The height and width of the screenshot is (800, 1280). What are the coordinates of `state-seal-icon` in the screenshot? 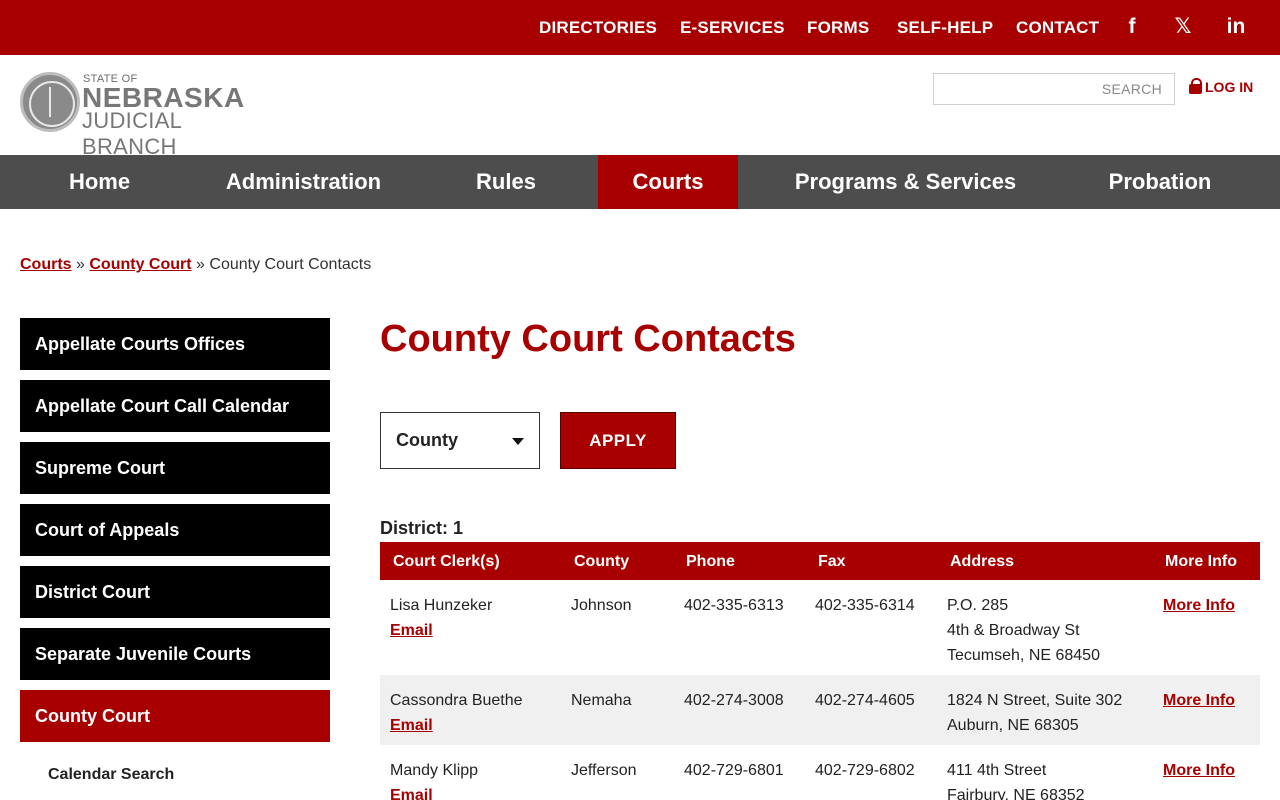 It's located at (50, 102).